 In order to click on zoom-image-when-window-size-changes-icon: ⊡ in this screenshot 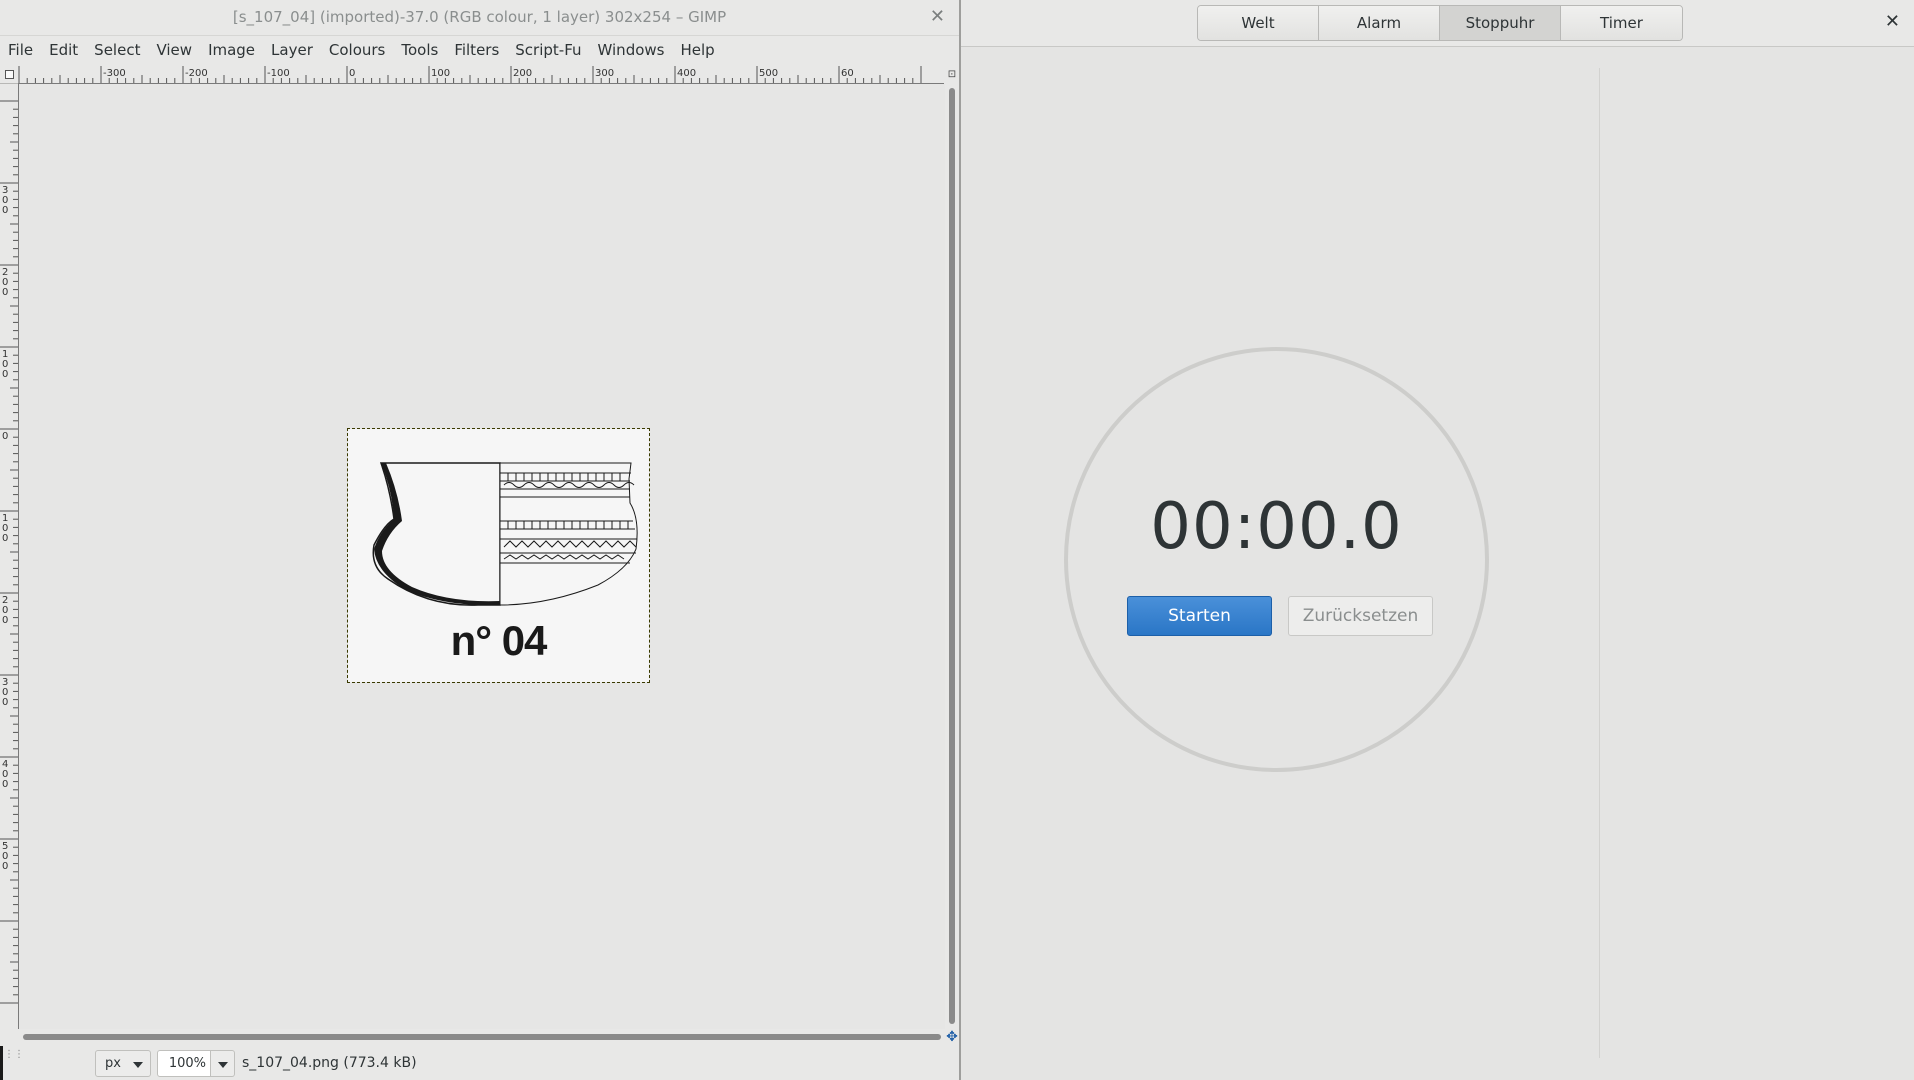, I will do `click(952, 74)`.